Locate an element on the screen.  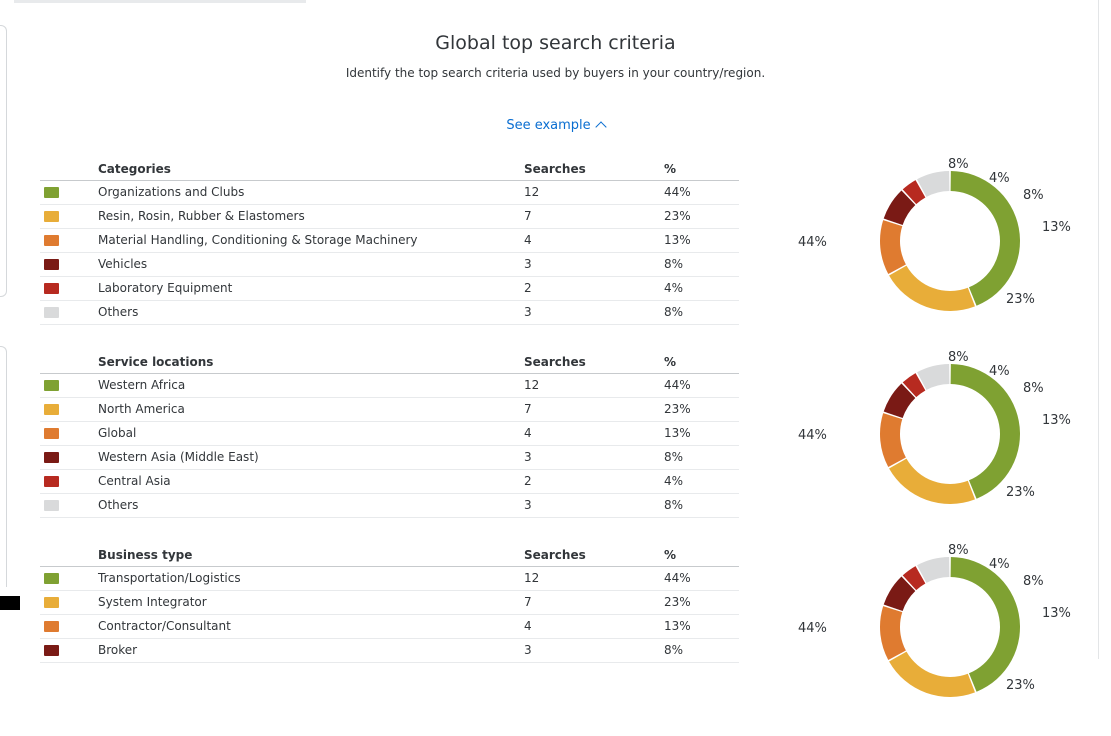
table-row: Global 4 13% is located at coordinates (389, 434).